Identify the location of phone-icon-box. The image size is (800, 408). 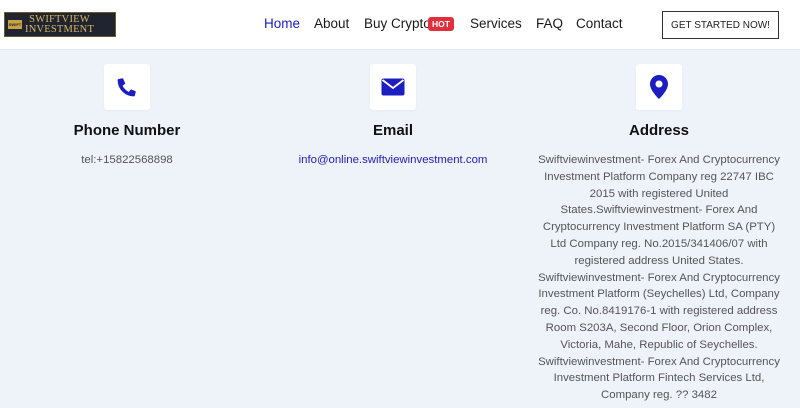
(127, 87).